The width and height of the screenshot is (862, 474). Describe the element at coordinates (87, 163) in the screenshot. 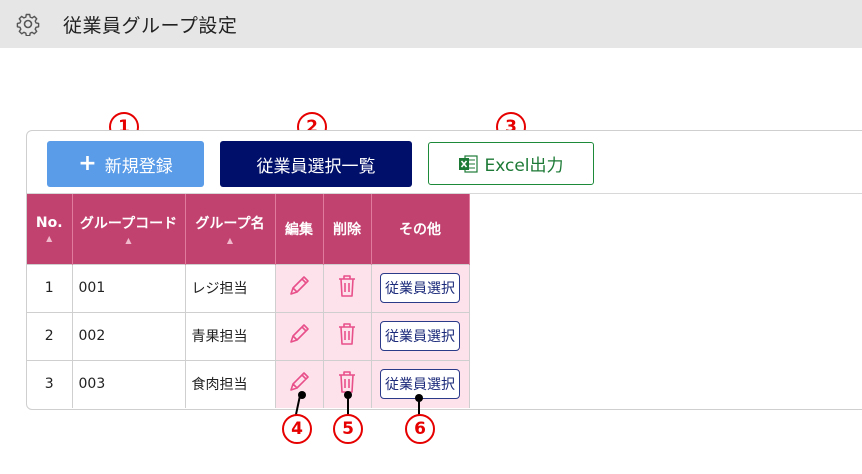

I see `plus-icon: +` at that location.